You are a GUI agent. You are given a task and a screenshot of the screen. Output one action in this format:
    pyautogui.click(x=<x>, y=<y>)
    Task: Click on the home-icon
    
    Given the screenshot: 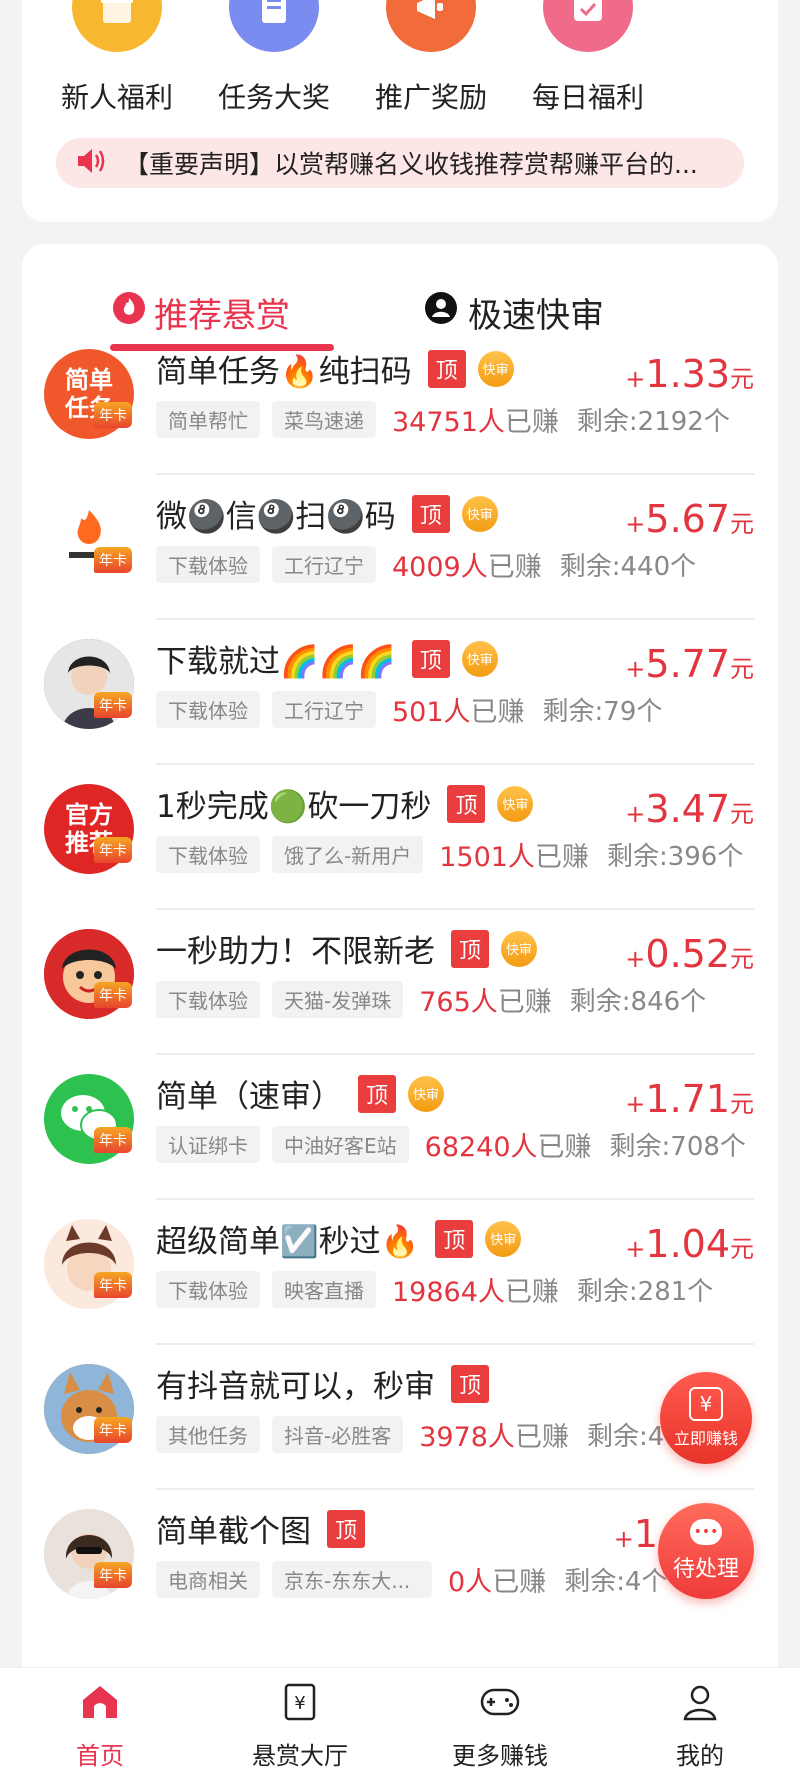 What is the action you would take?
    pyautogui.click(x=100, y=1702)
    